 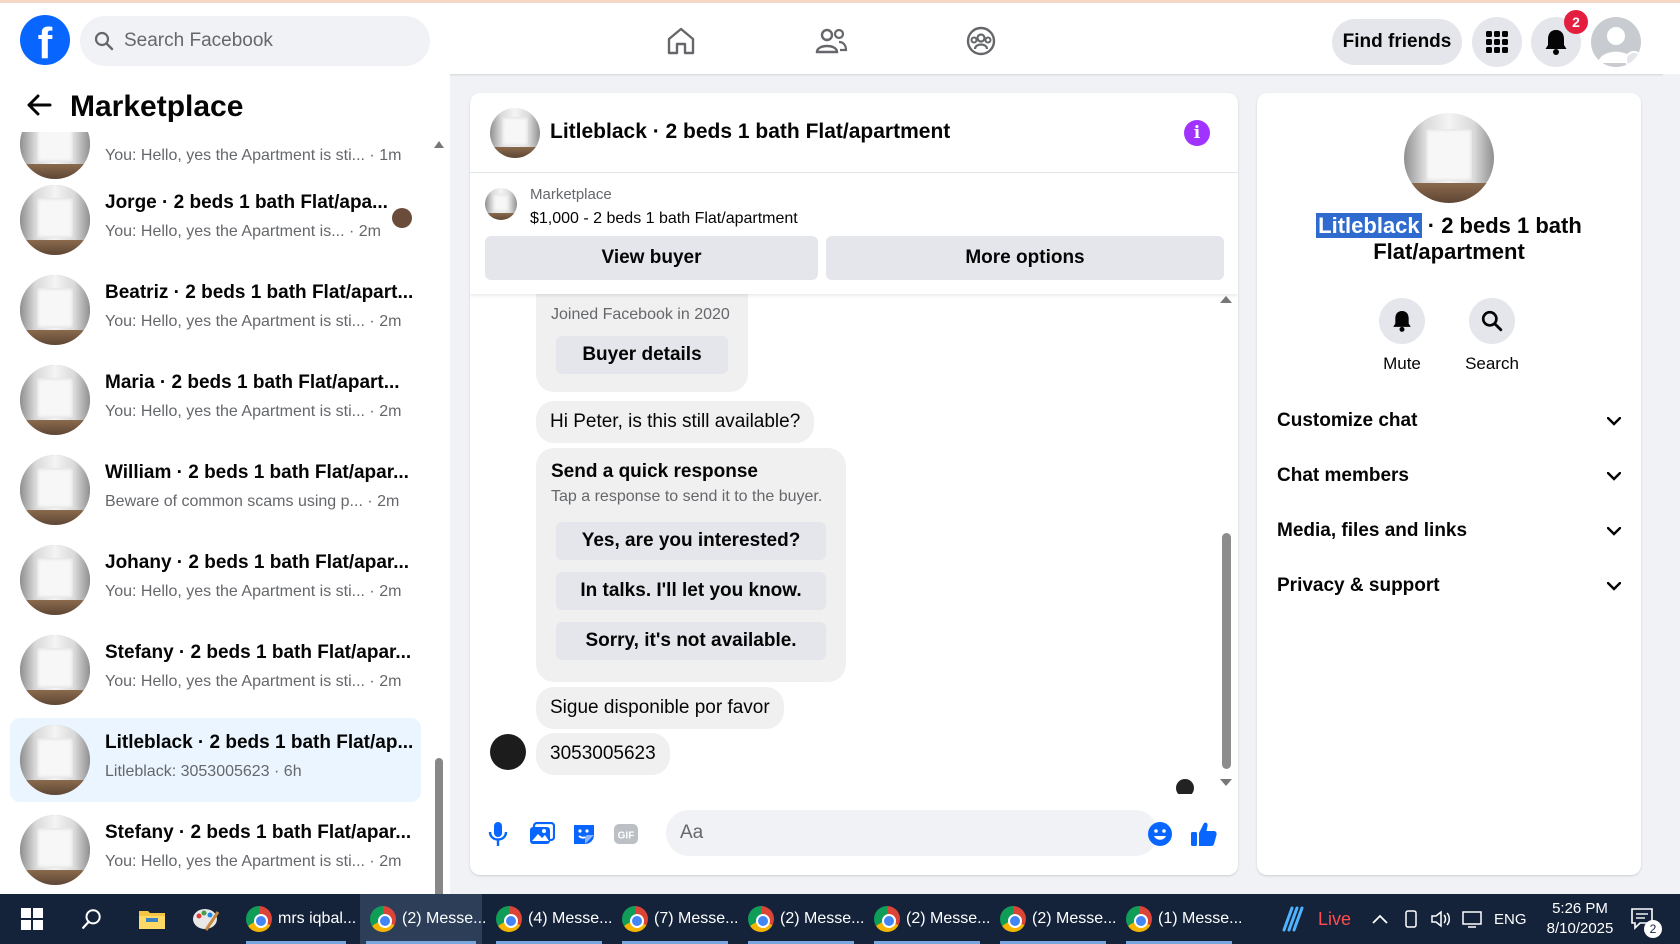 I want to click on more-options-button: More options, so click(x=1025, y=258).